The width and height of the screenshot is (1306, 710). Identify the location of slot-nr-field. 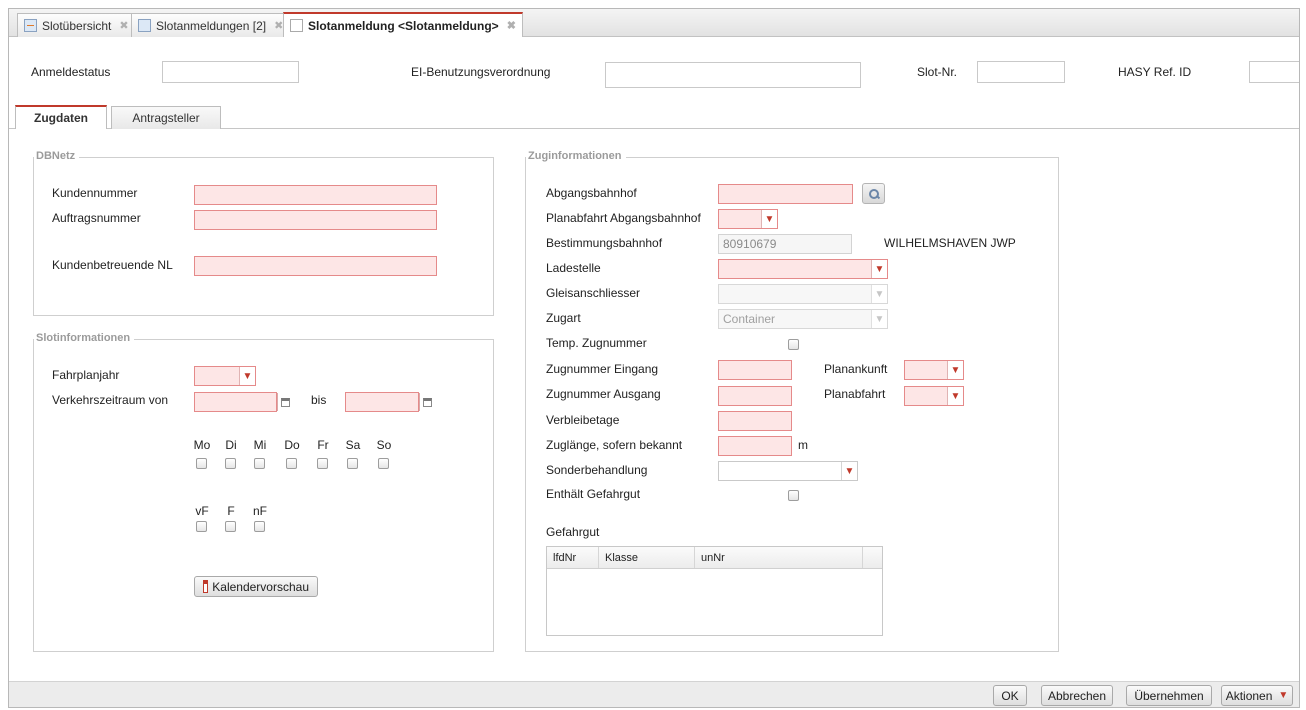
(1021, 72).